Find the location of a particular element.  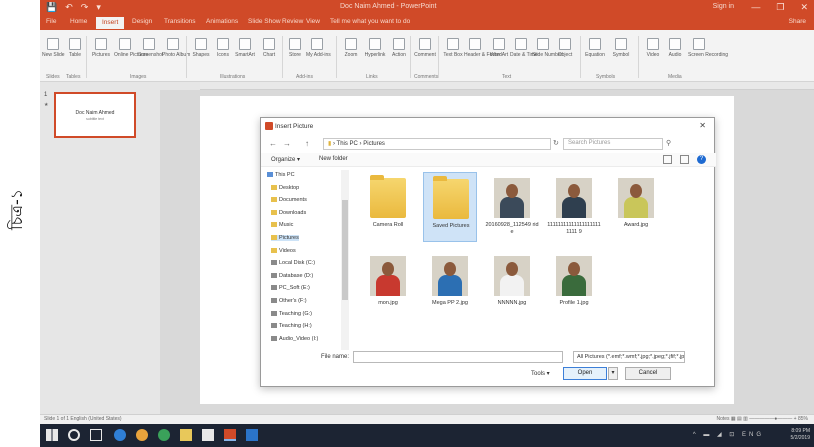

breadcrumb-pictures: Pictures is located at coordinates (374, 144).